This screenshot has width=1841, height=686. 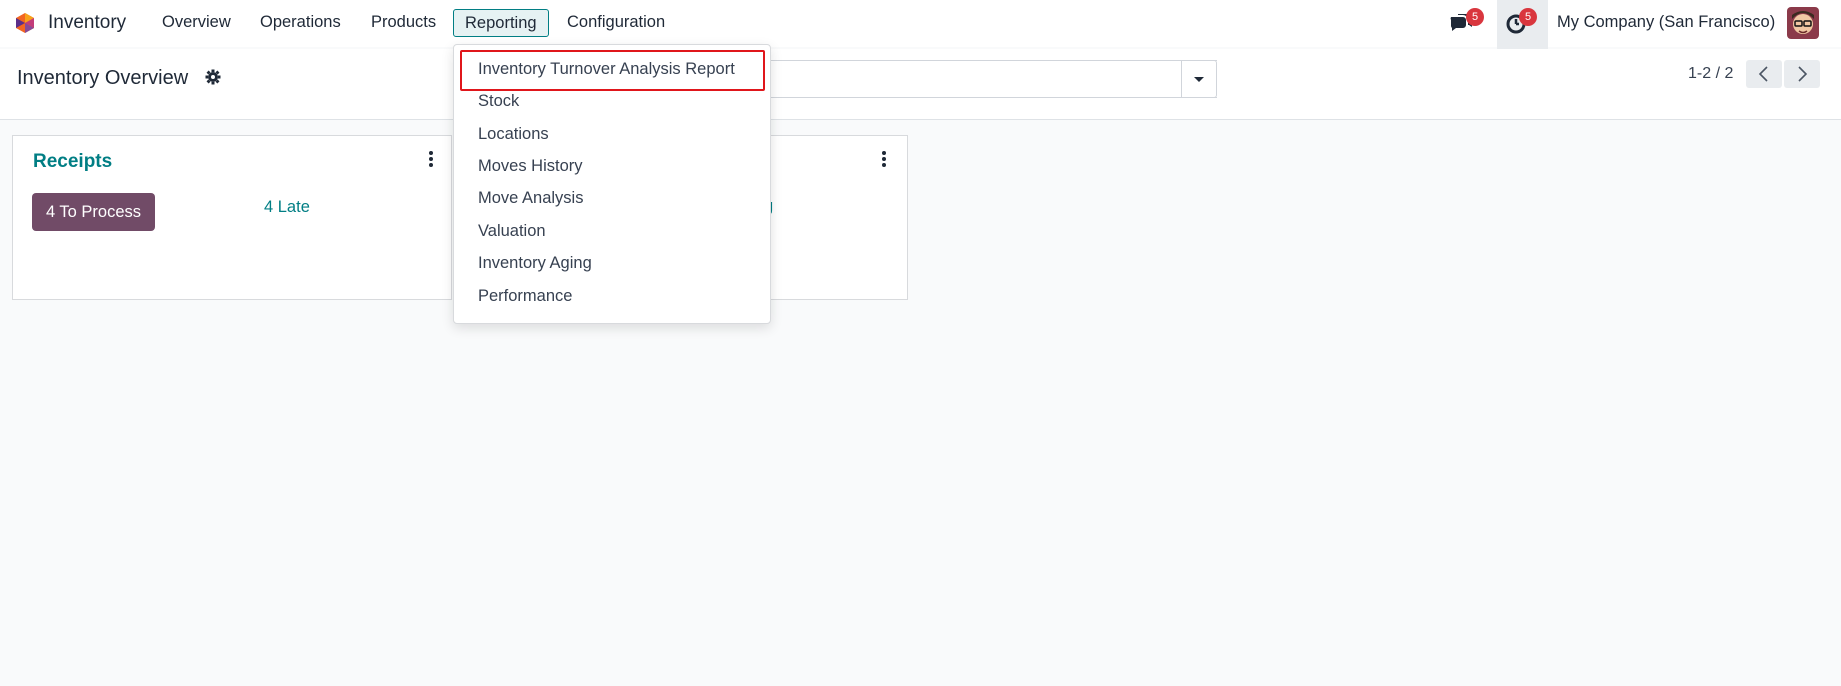 What do you see at coordinates (512, 231) in the screenshot?
I see `menu-item-valuation: Valuation` at bounding box center [512, 231].